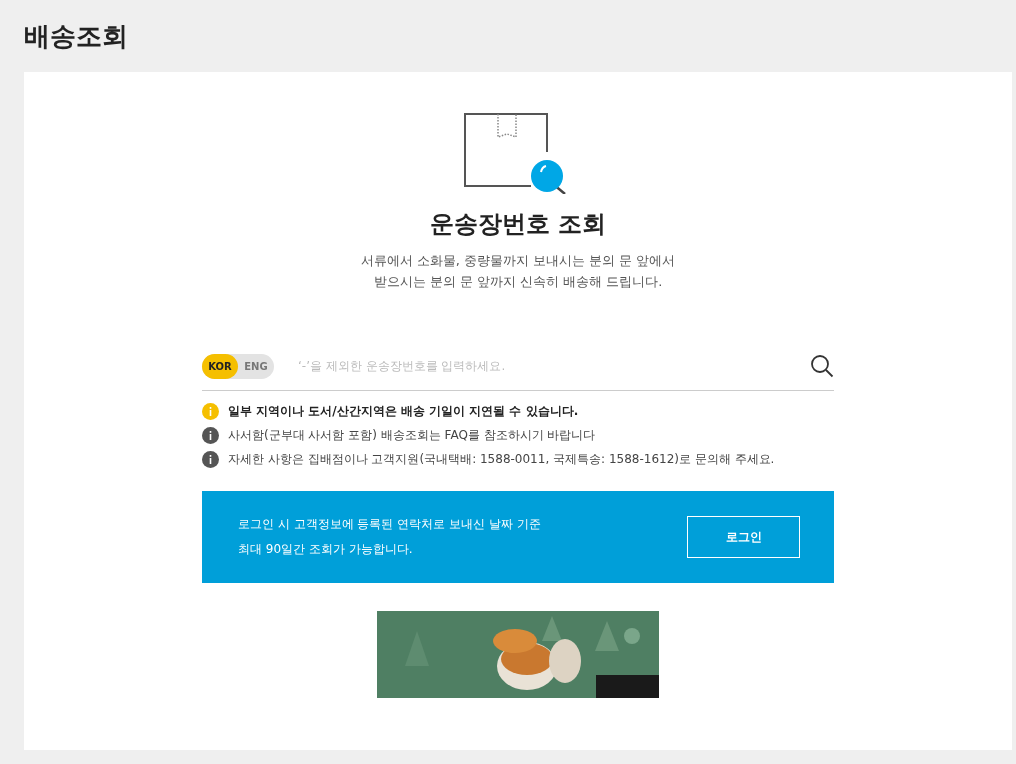 The image size is (1016, 764). Describe the element at coordinates (412, 435) in the screenshot. I see `notice-text: 사서함(군부대 사서함 포함) 배송조회는 FAQ를 참조하시기 바랍니다` at that location.